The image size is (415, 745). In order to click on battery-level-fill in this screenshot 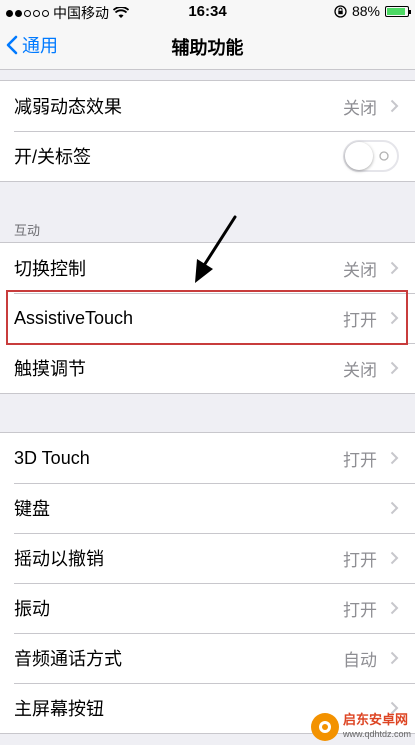, I will do `click(396, 11)`.